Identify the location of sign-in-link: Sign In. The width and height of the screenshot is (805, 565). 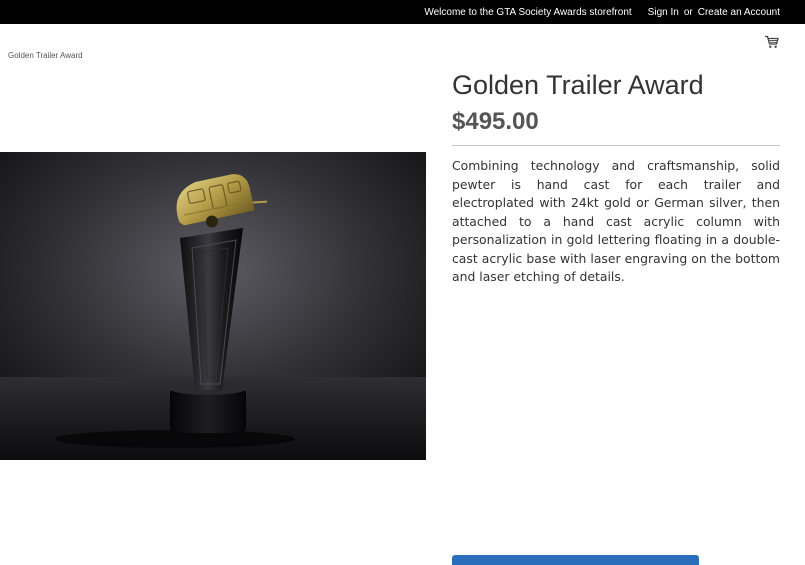
(663, 12).